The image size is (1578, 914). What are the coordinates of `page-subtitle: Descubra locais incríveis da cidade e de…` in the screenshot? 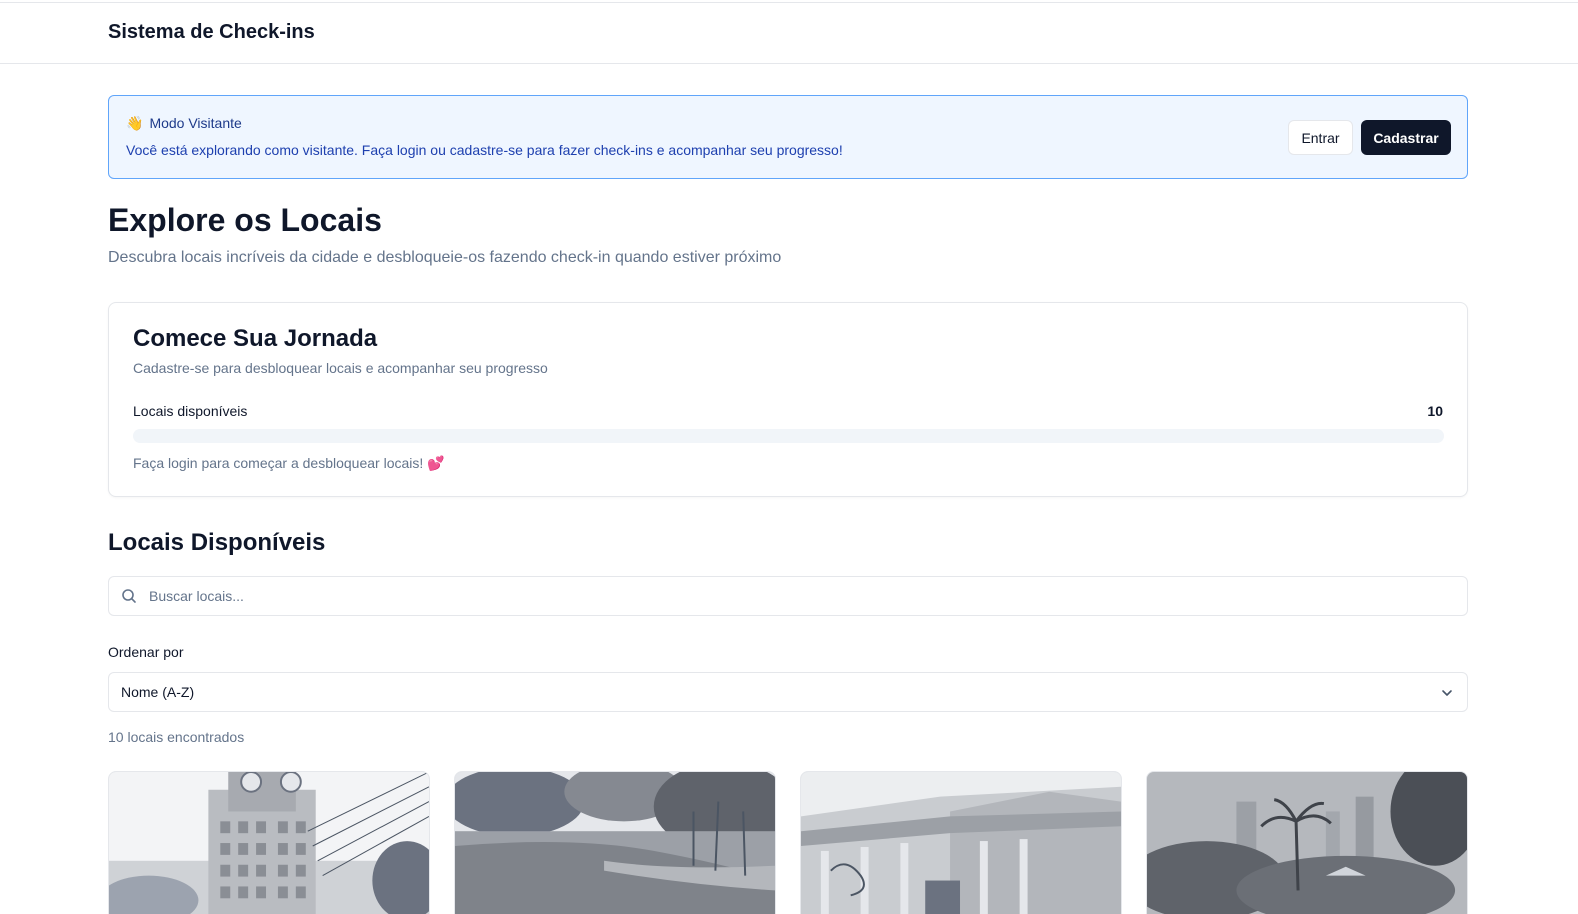 It's located at (445, 257).